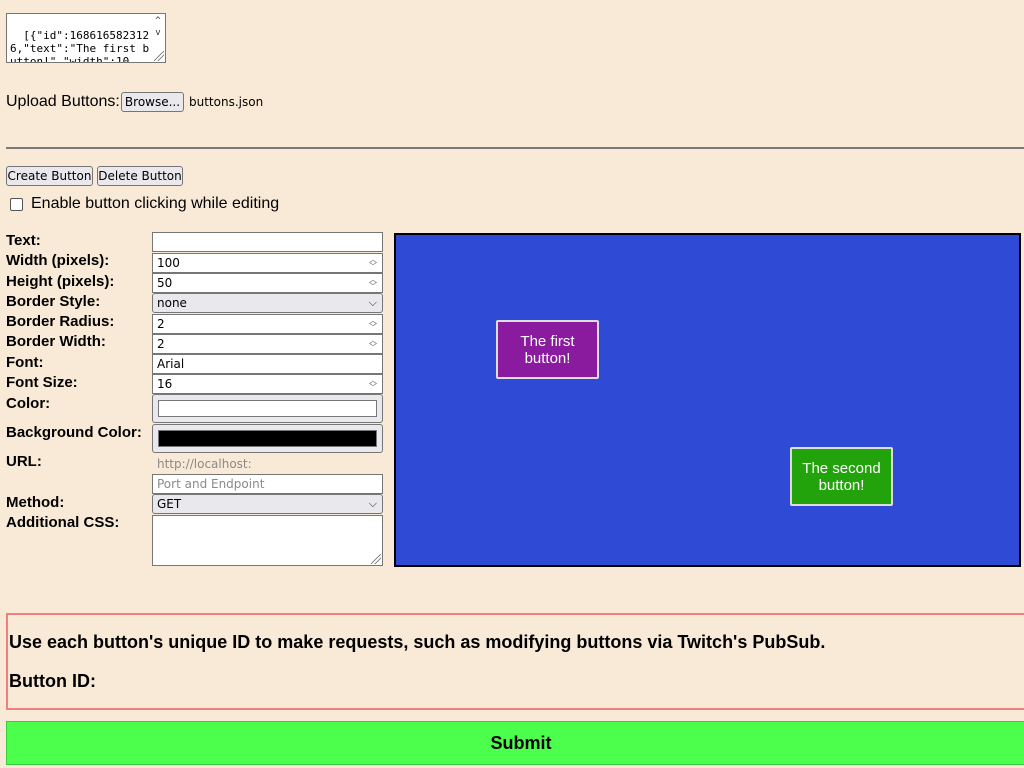  Describe the element at coordinates (60, 321) in the screenshot. I see `border-radius-label: Border Radius:` at that location.